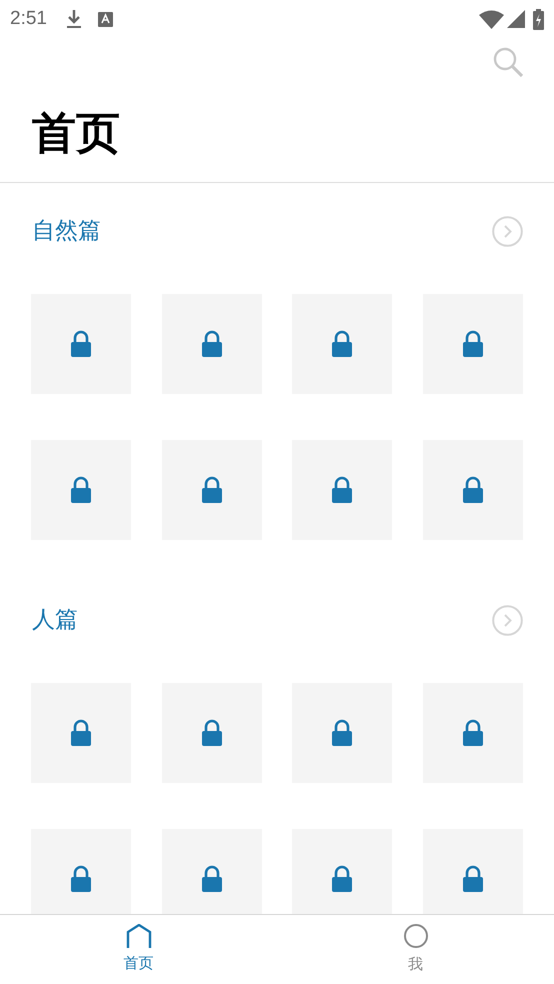 This screenshot has height=984, width=554. Describe the element at coordinates (538, 19) in the screenshot. I see `battery-icon` at that location.